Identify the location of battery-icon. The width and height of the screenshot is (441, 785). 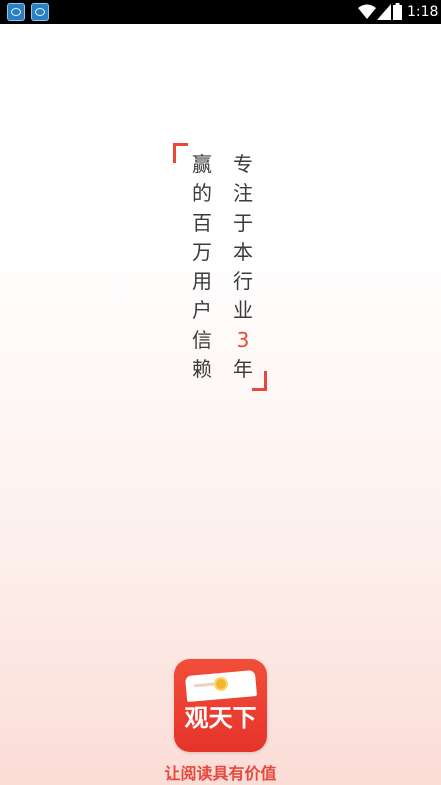
(397, 11).